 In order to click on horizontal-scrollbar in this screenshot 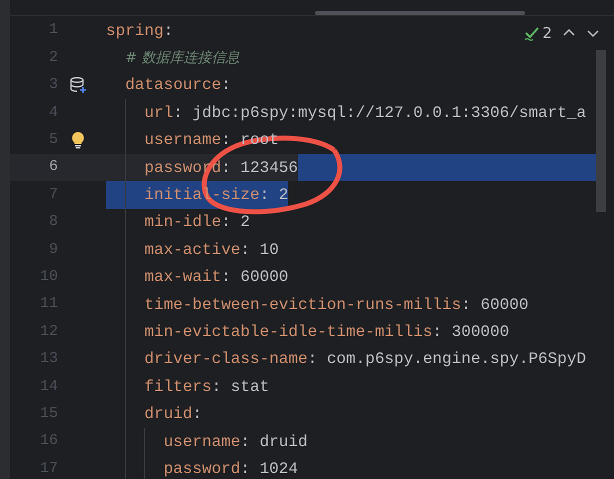, I will do `click(420, 13)`.